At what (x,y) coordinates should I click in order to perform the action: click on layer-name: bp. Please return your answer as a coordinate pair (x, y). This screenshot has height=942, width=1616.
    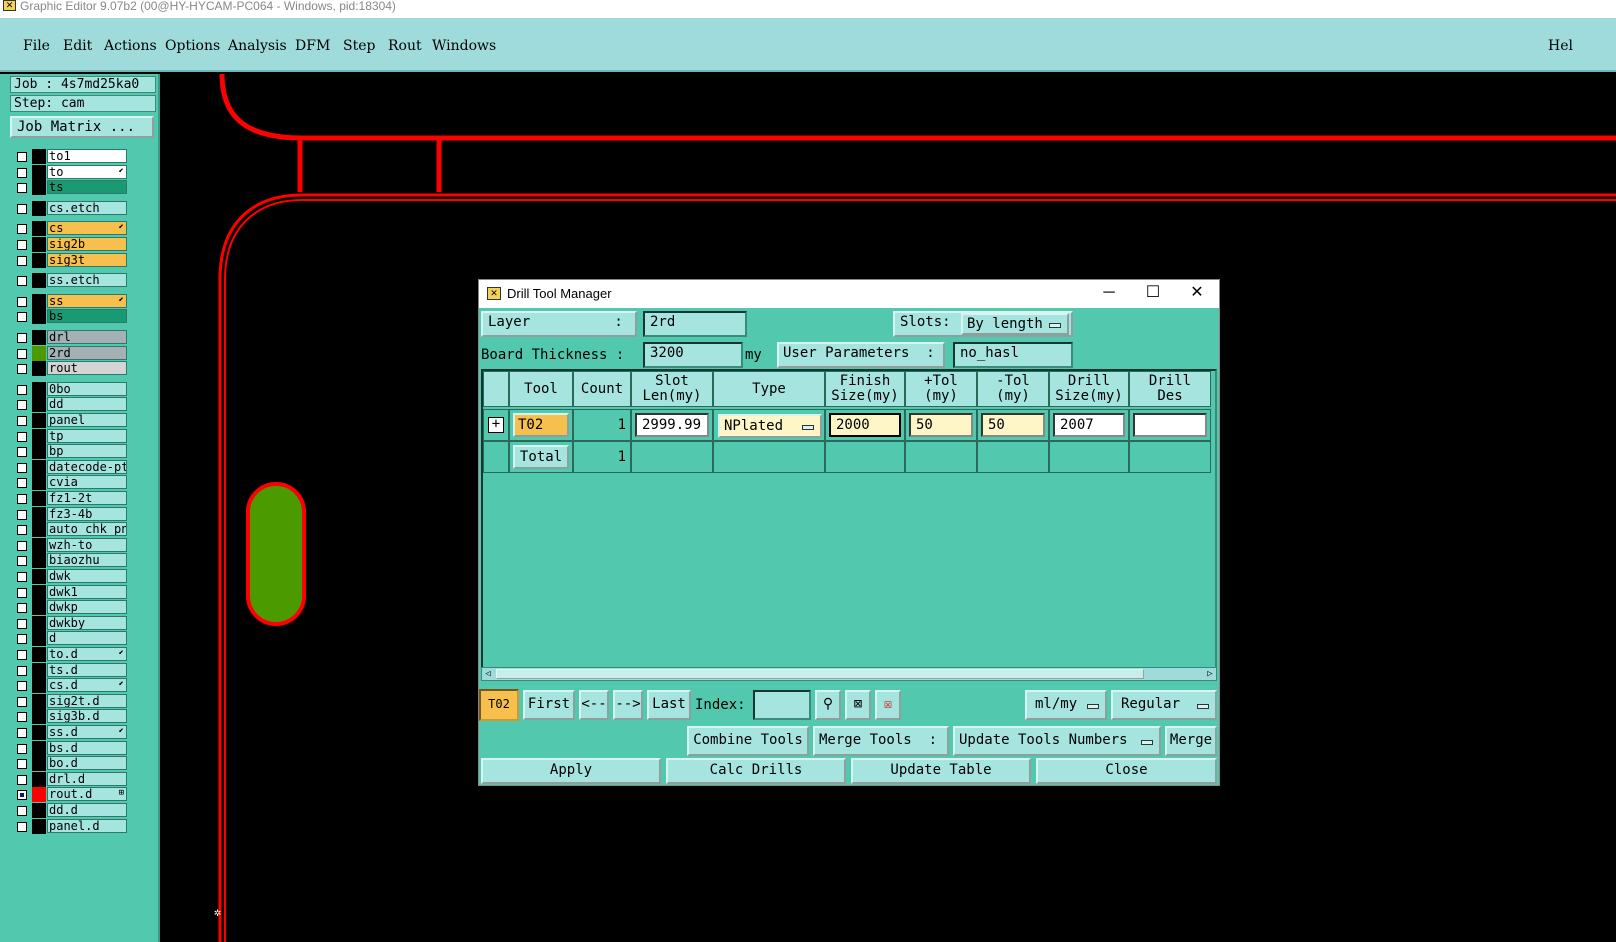
    Looking at the image, I should click on (87, 451).